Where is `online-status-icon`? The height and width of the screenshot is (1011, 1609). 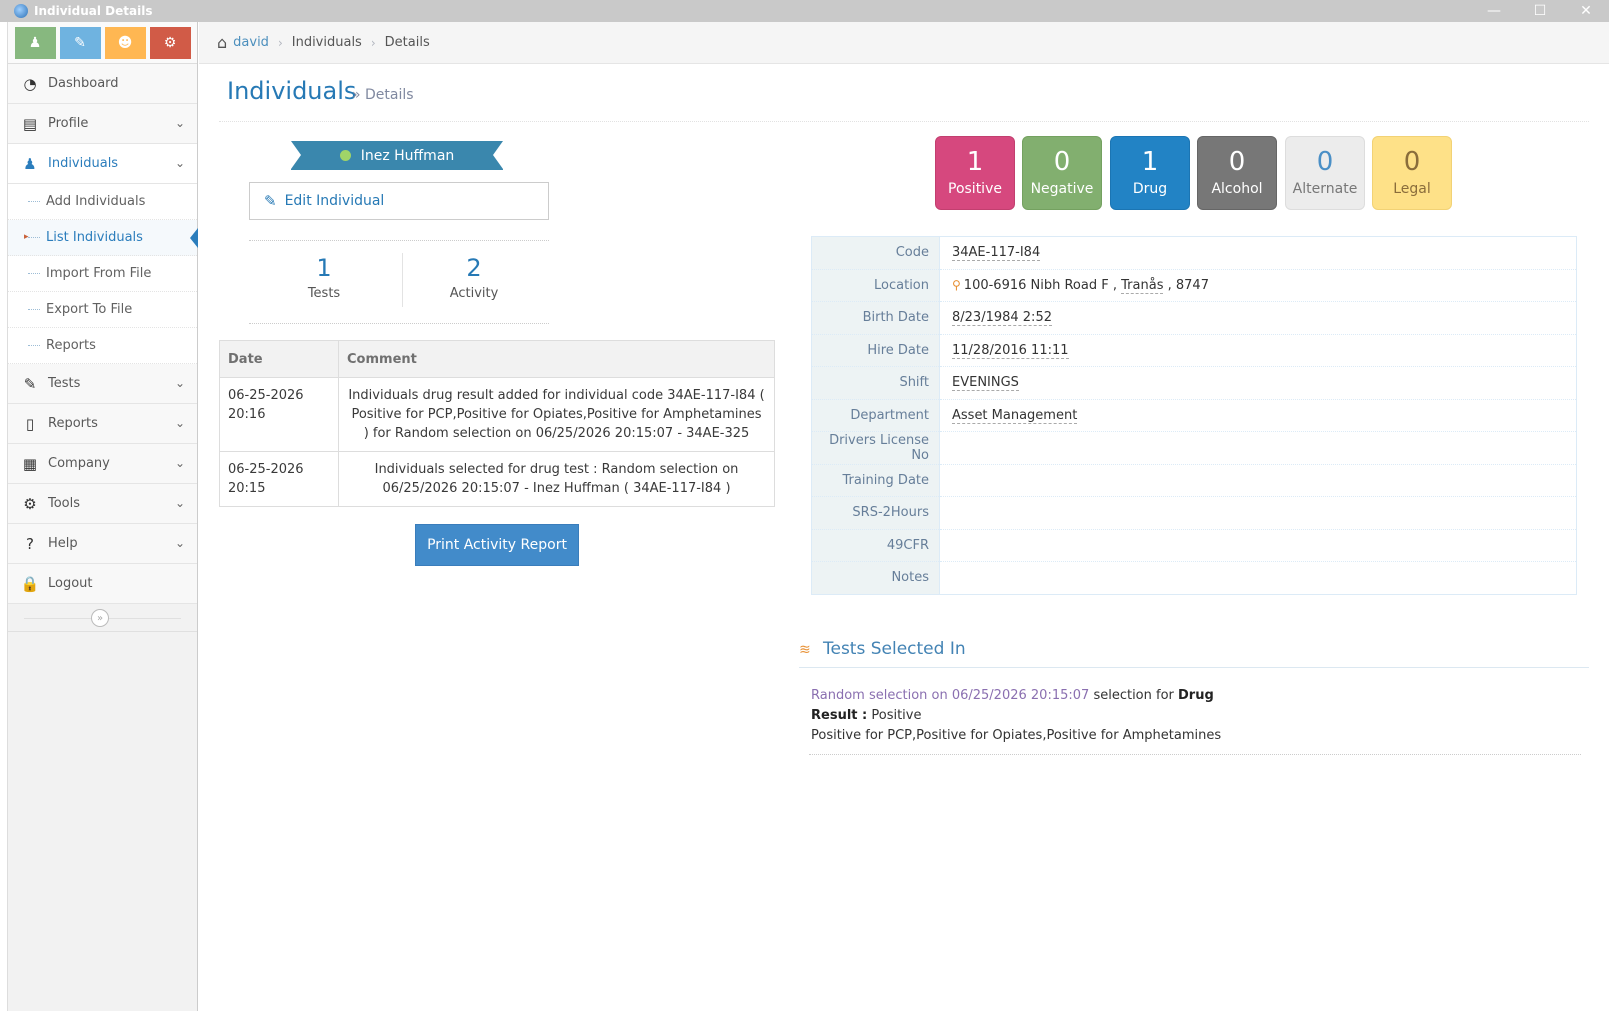 online-status-icon is located at coordinates (345, 155).